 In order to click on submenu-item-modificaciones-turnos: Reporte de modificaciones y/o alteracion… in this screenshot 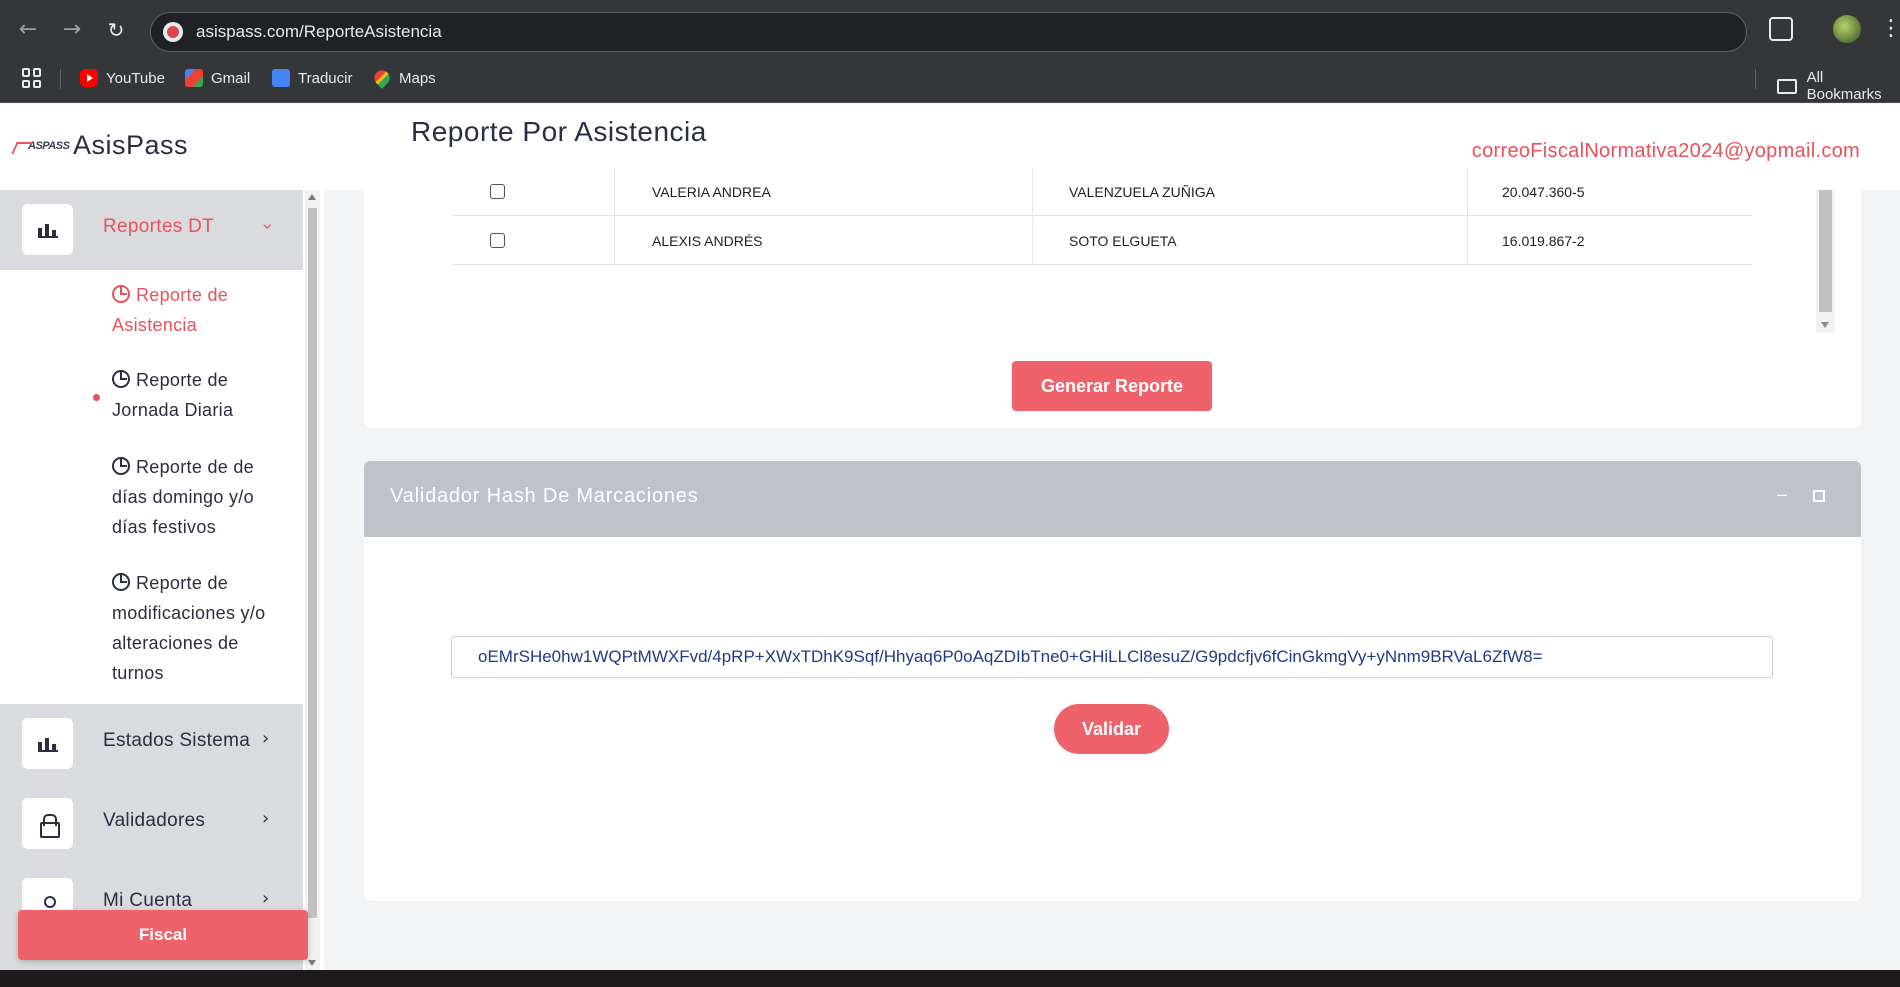, I will do `click(202, 628)`.